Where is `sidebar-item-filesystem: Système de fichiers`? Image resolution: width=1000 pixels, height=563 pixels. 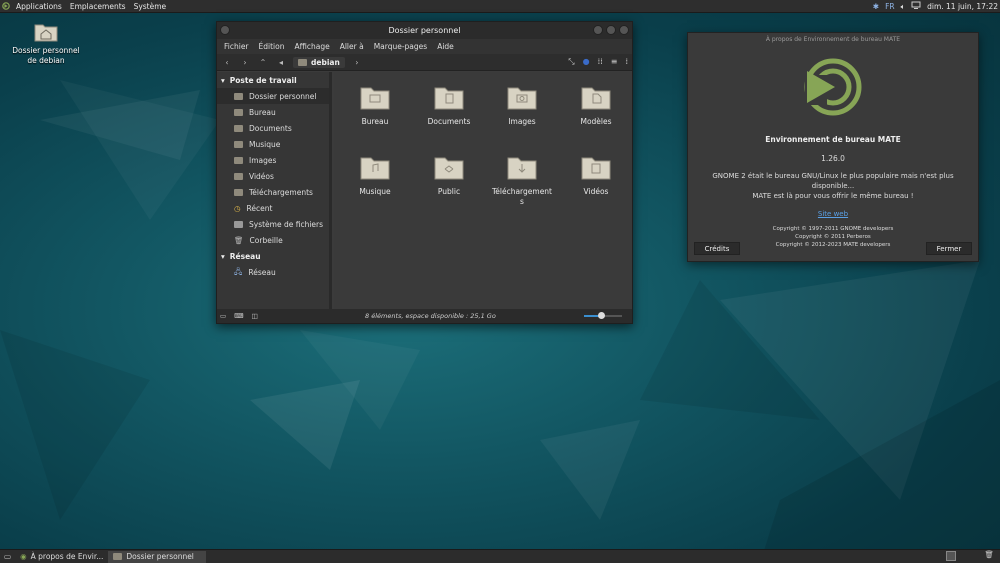
sidebar-item-filesystem: Système de fichiers is located at coordinates (273, 224).